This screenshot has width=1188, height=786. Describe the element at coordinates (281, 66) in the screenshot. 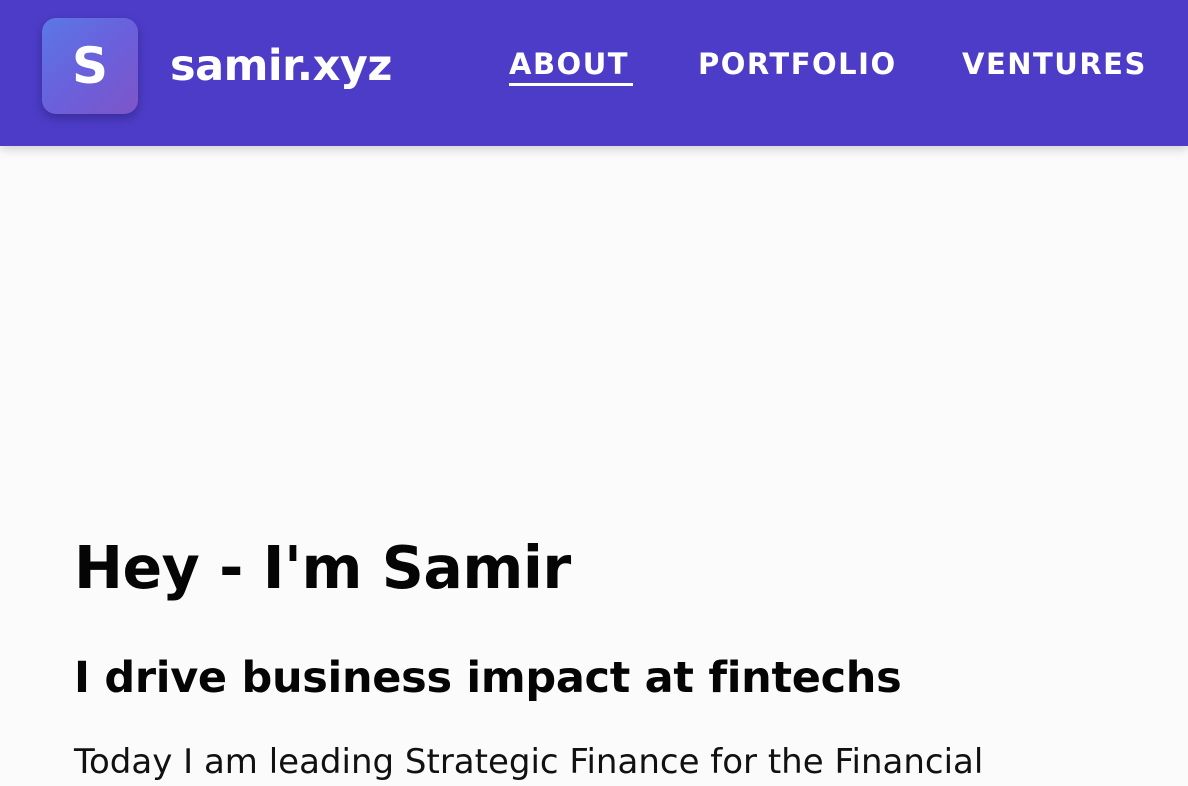

I see `site-name-link: samir.xyz` at that location.